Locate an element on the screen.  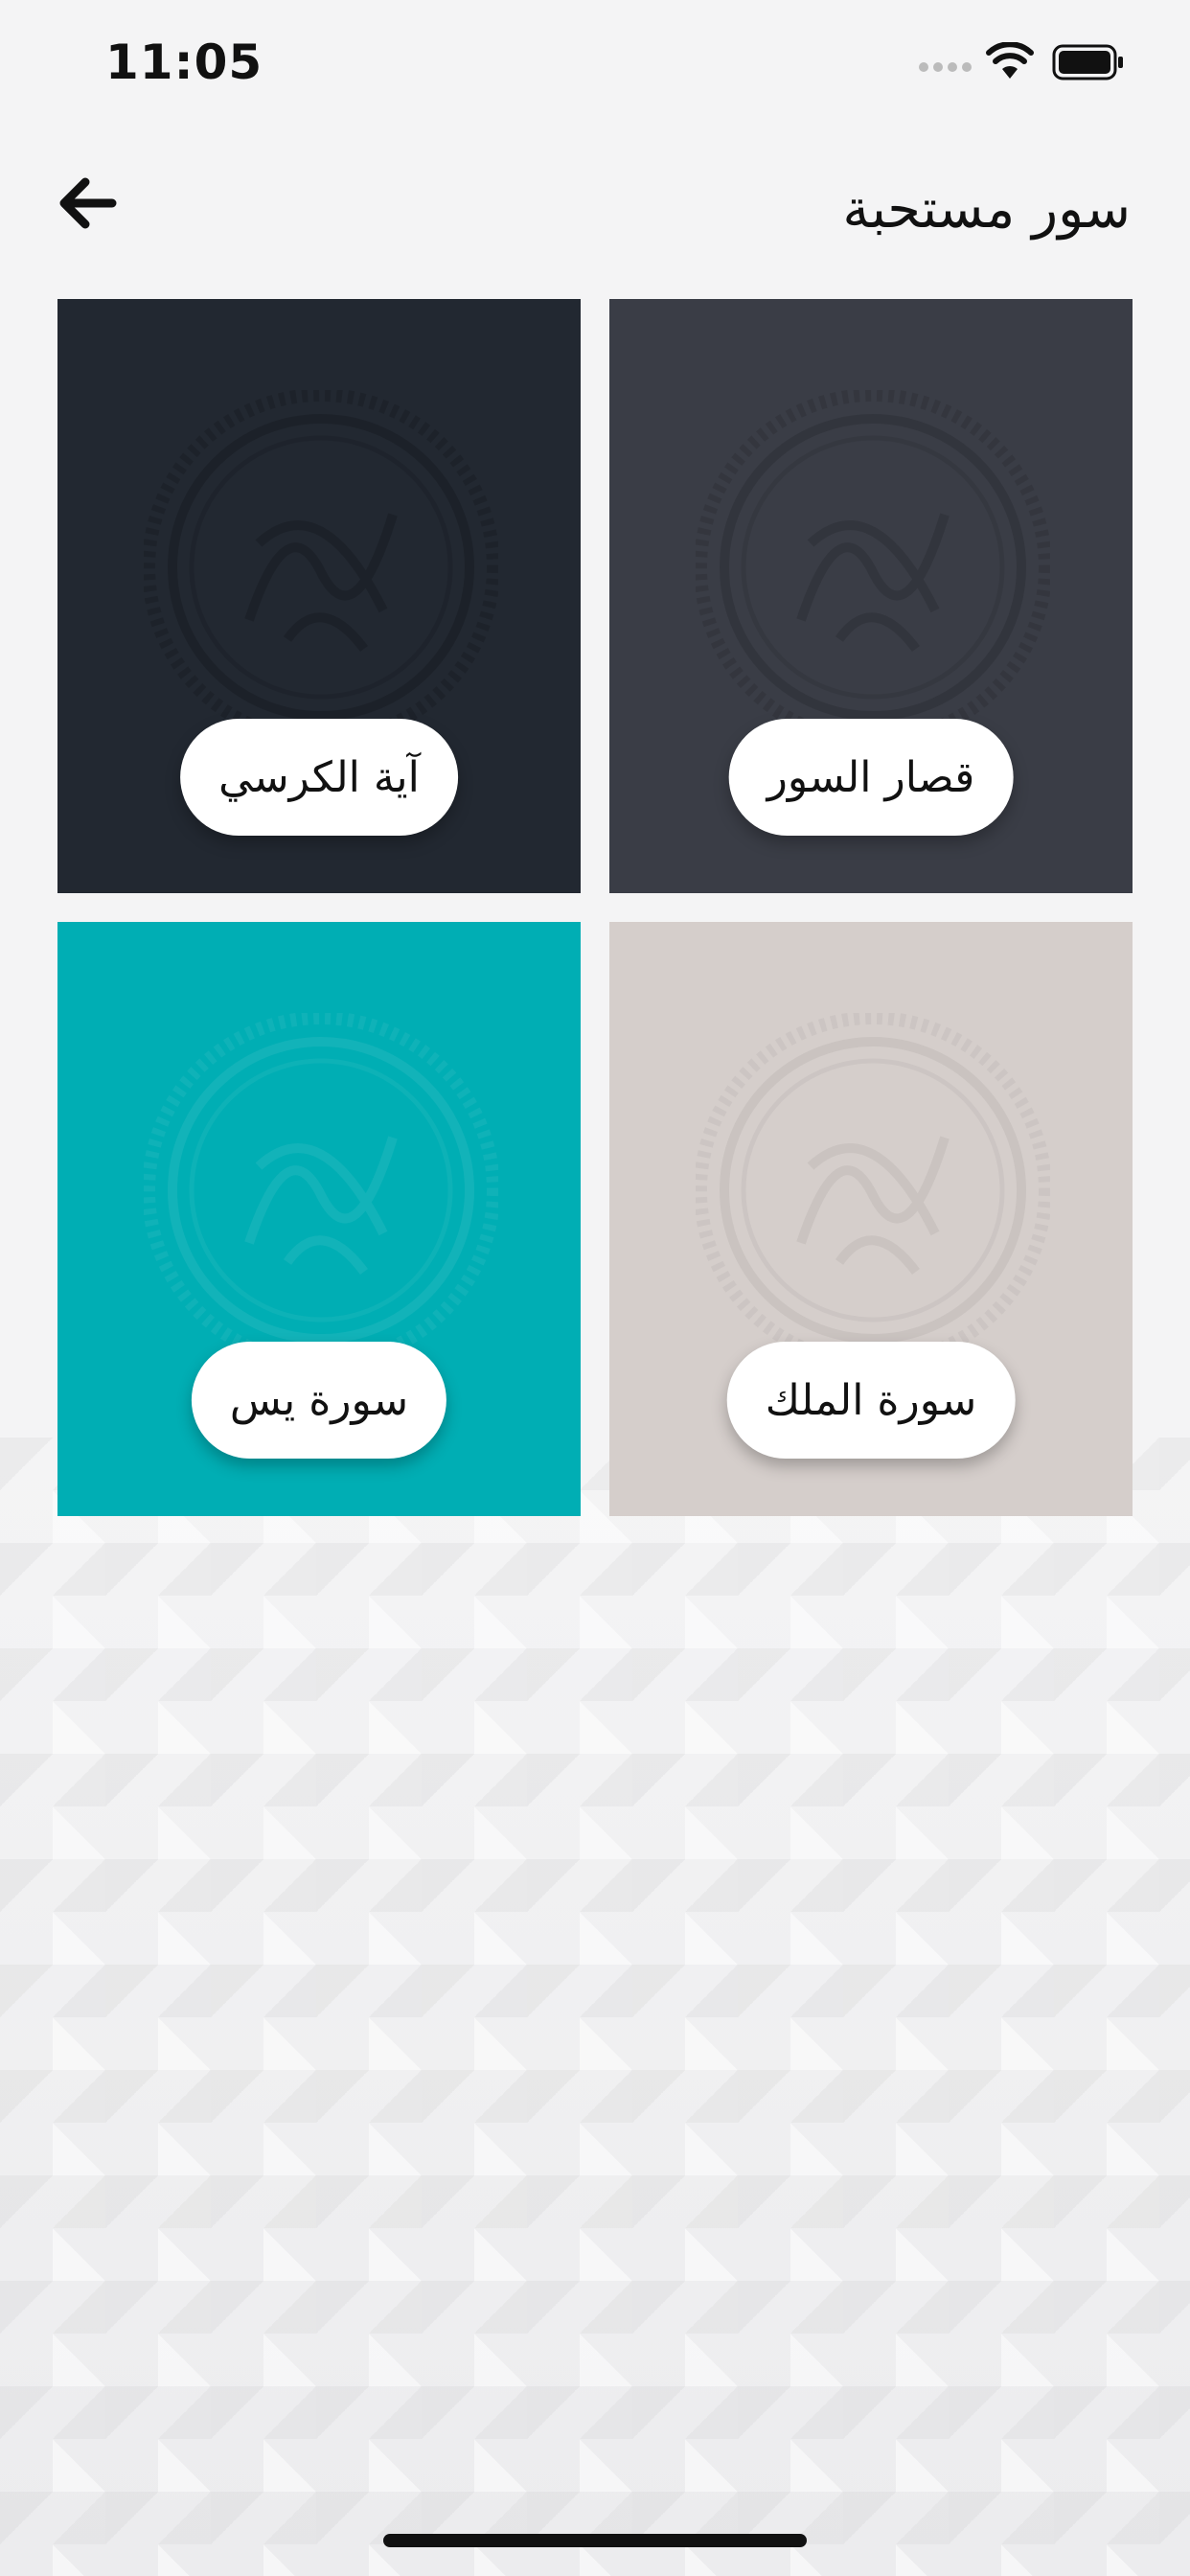
tile-short-surahs: قصار السور is located at coordinates (871, 596).